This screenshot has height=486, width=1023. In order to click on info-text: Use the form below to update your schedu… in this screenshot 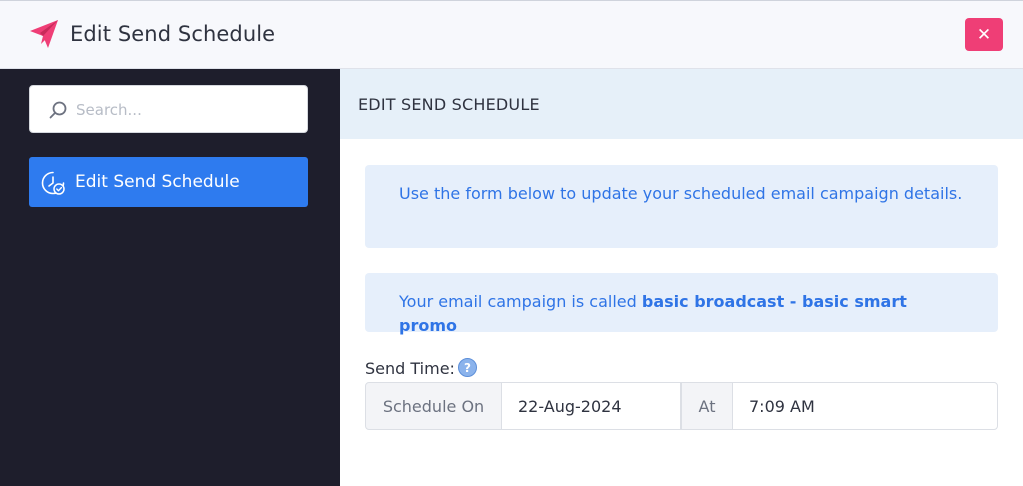, I will do `click(681, 193)`.